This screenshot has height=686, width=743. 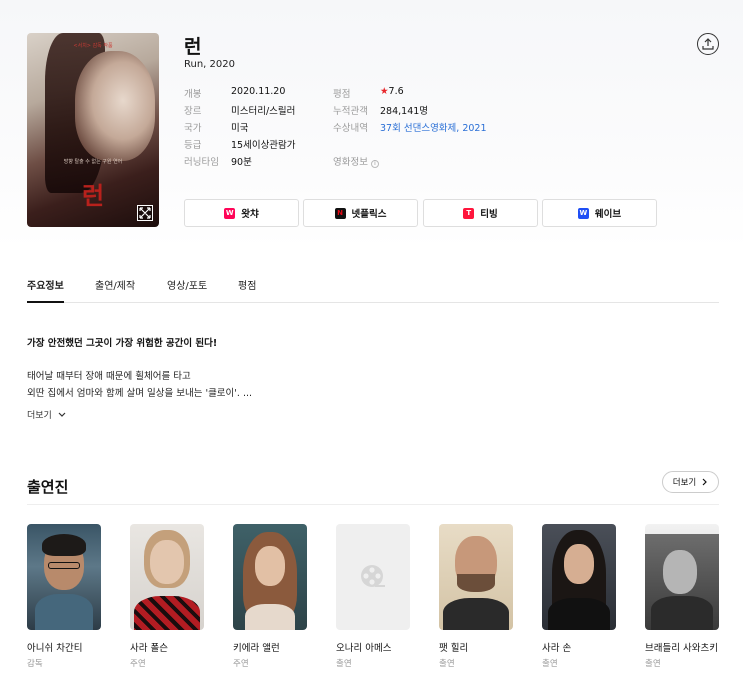 I want to click on poster-tagline: <서치> 감독 작품, so click(x=93, y=46).